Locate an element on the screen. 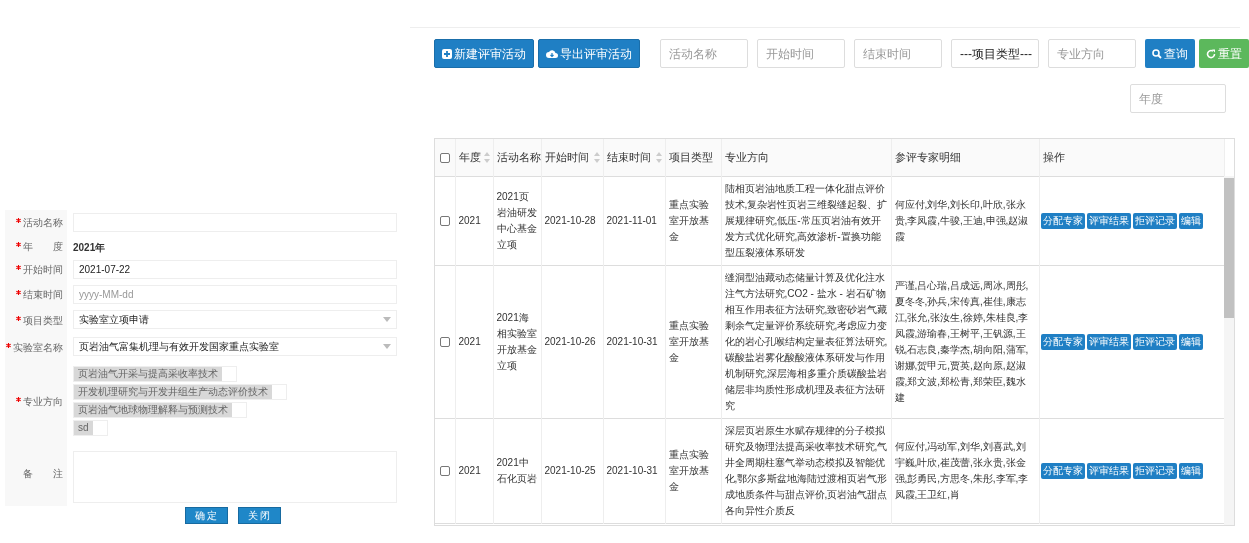  table-cell-text: 严谨,吕心瑞,吕成远,周冰,周彤,夏冬冬,孙兵,宋传真,崔佳,康志江,张允,张汝生,徐婷,朱桂良,李凤霞,游瑜春,王树平,王钒源,王锐,石志良,秦学杰,胡向阳,蒲军,谢娜,贺甲元,贾英,赵向原,赵淑霞,郑文波,郑松青,郑荣臣,魏水建 is located at coordinates (962, 341).